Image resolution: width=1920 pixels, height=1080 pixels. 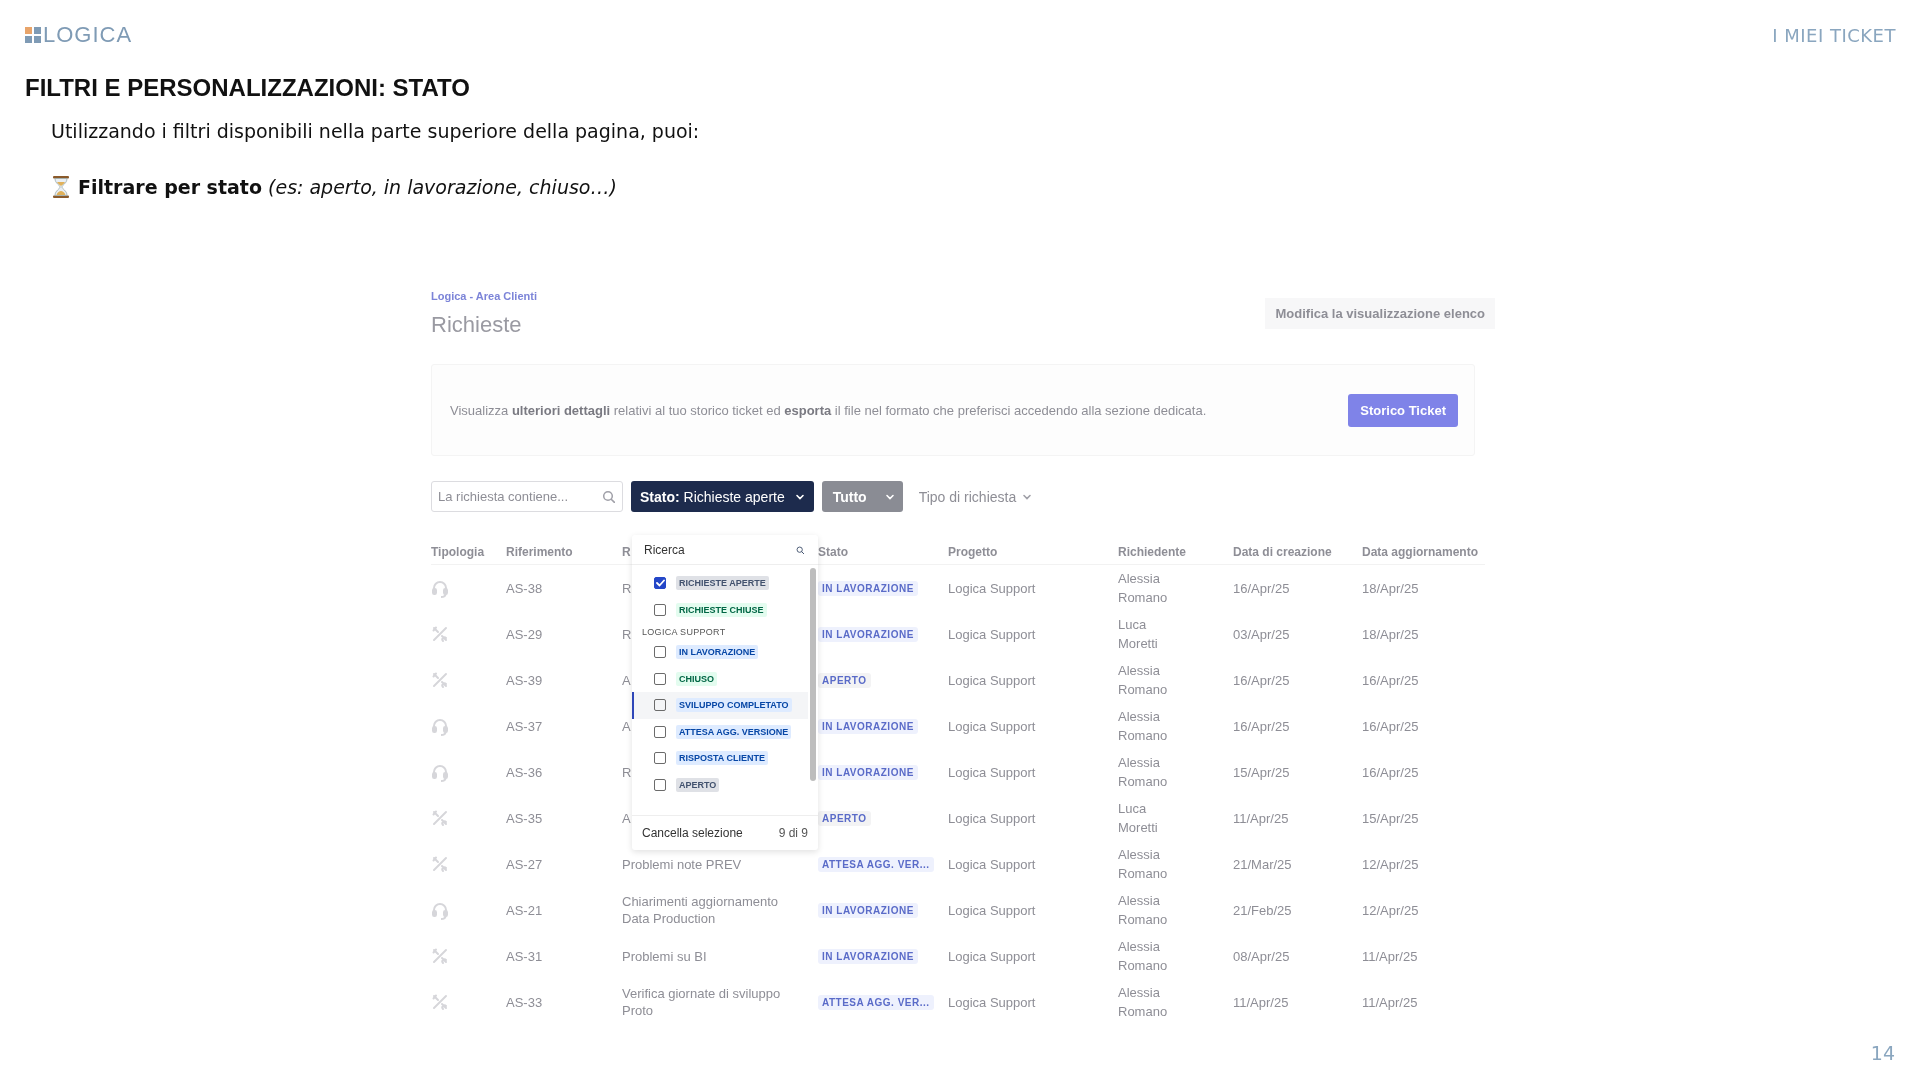 What do you see at coordinates (525, 772) in the screenshot?
I see `table-cell-text: AS-36` at bounding box center [525, 772].